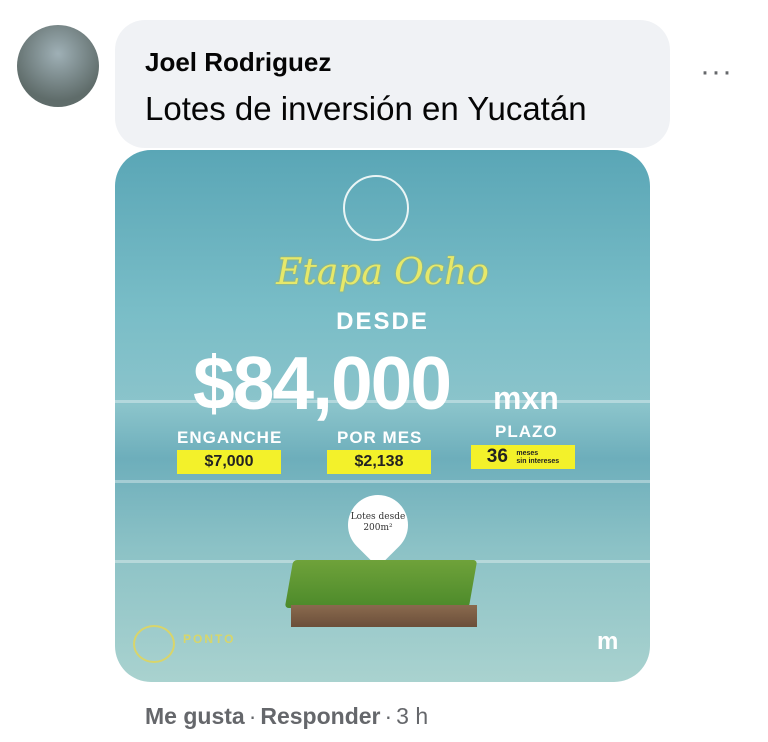 Image resolution: width=768 pixels, height=742 pixels. Describe the element at coordinates (229, 462) in the screenshot. I see `enganche-value: $7,000` at that location.